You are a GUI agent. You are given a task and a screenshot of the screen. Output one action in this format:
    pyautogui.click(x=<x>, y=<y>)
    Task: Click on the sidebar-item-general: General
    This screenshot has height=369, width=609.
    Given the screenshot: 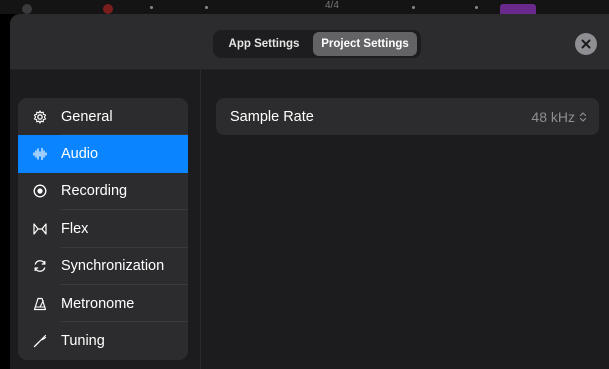 What is the action you would take?
    pyautogui.click(x=103, y=117)
    